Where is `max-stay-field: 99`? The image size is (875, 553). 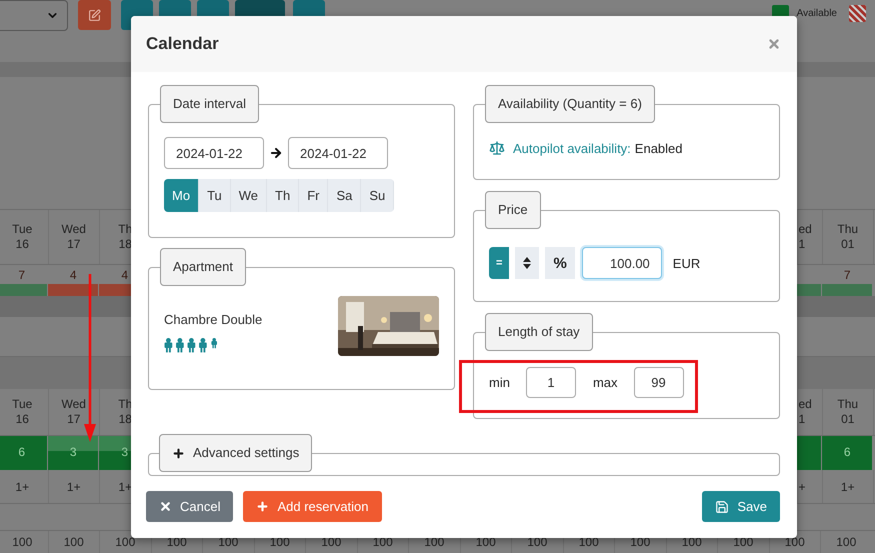
max-stay-field: 99 is located at coordinates (659, 382).